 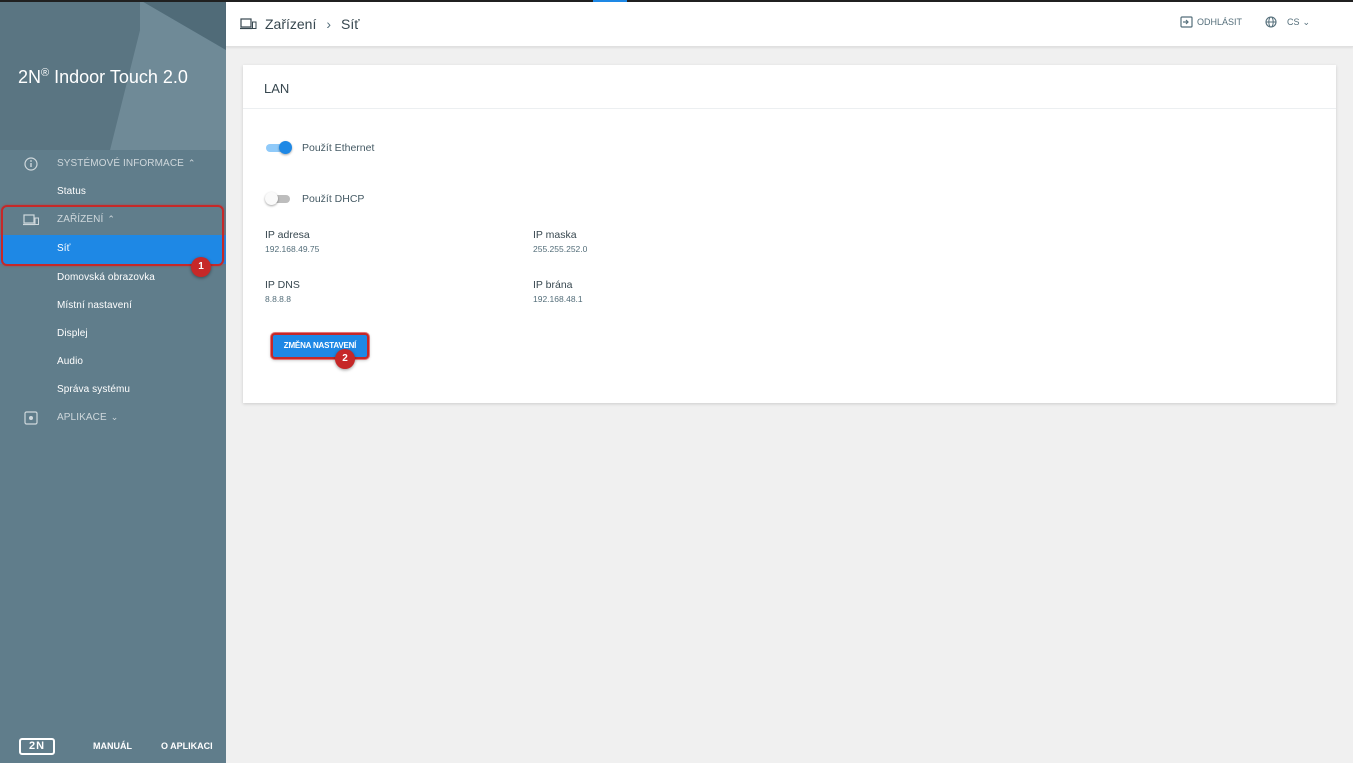 I want to click on sidebar-footer: 2N MANUÁL O APLIKACI, so click(x=113, y=746).